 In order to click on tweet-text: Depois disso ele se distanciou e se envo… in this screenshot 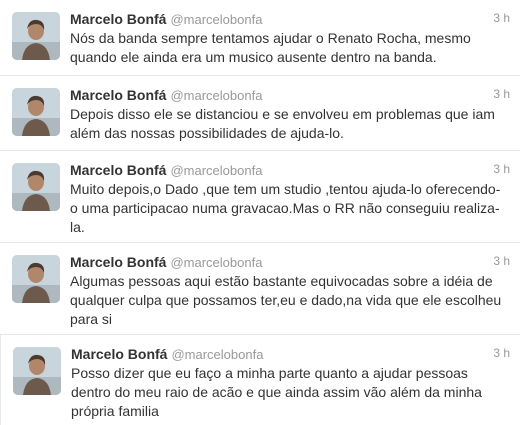, I will do `click(282, 123)`.